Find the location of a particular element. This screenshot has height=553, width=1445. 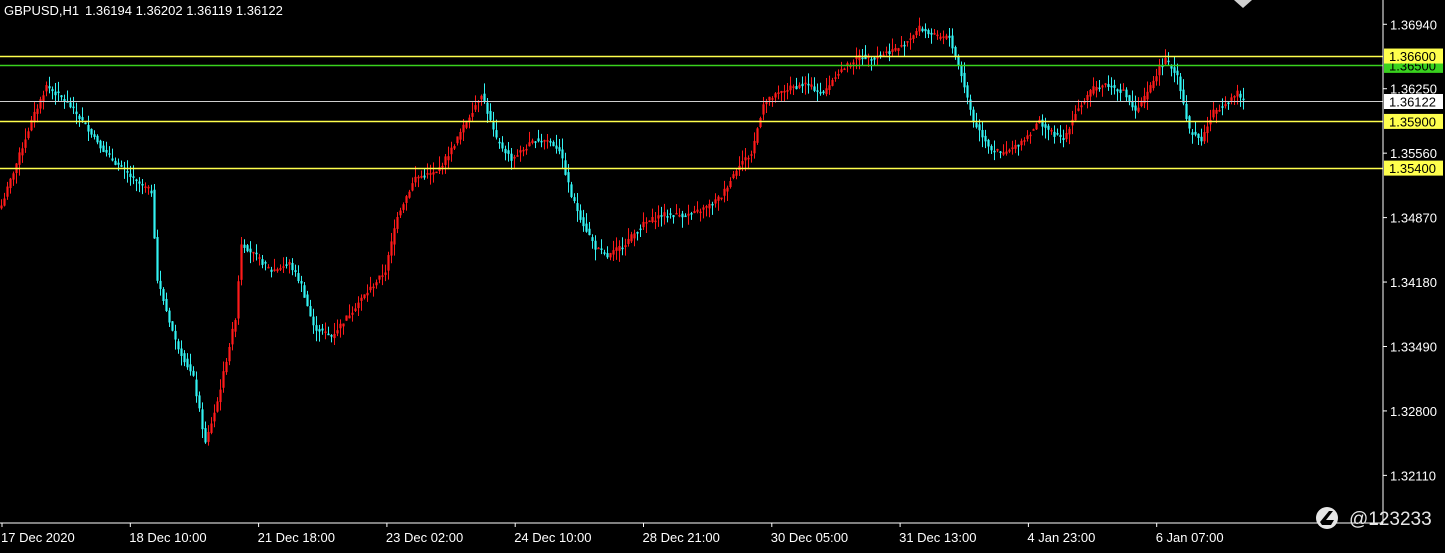

time-tick-label: 17 Dec 2020 is located at coordinates (38, 537).